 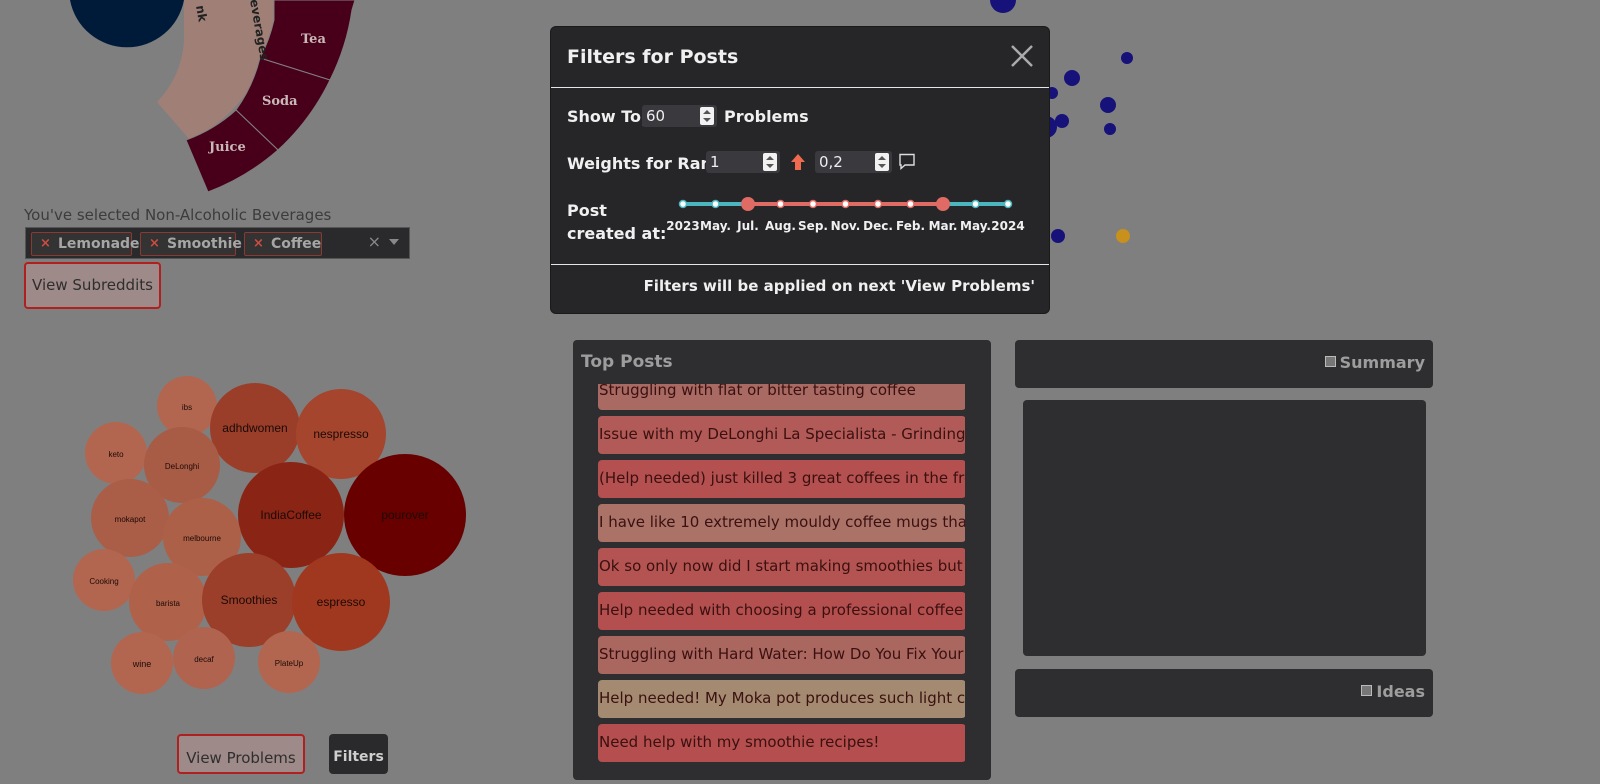 I want to click on summary-title: Summary, so click(x=1382, y=362).